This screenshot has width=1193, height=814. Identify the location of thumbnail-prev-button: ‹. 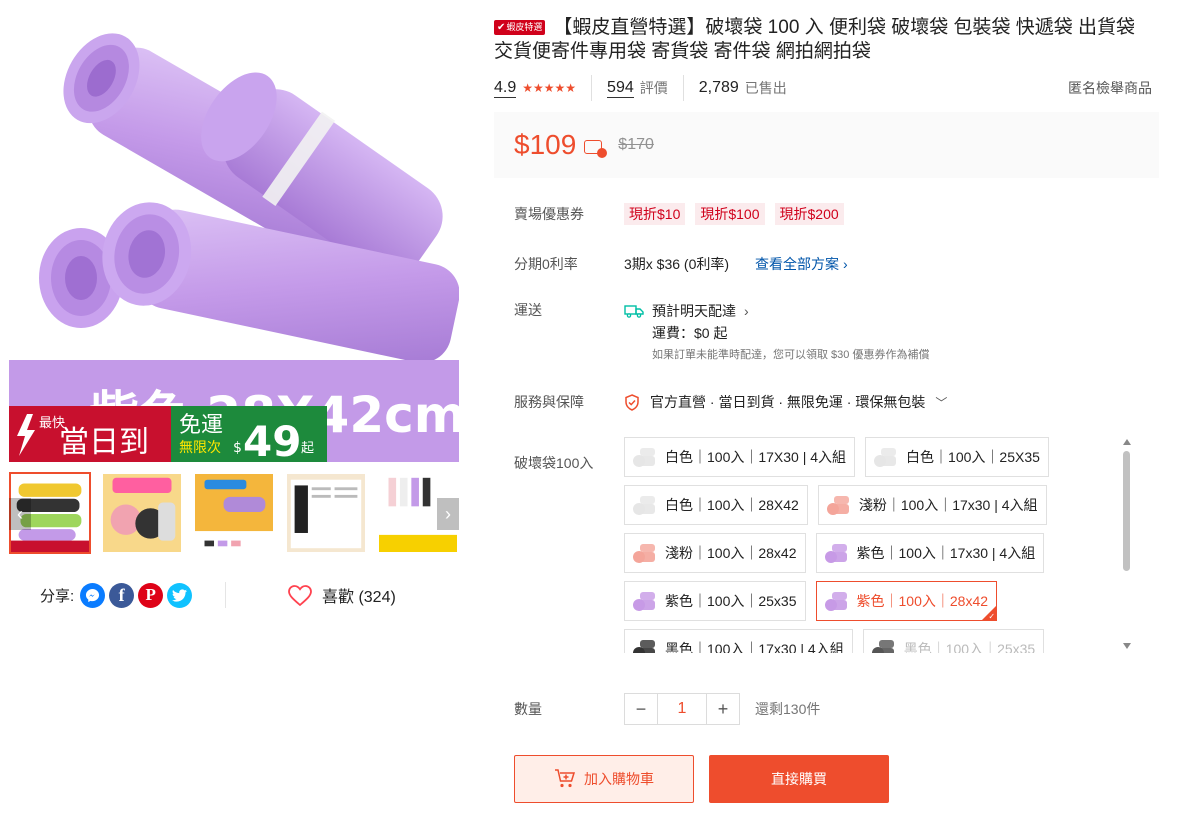
(20, 514).